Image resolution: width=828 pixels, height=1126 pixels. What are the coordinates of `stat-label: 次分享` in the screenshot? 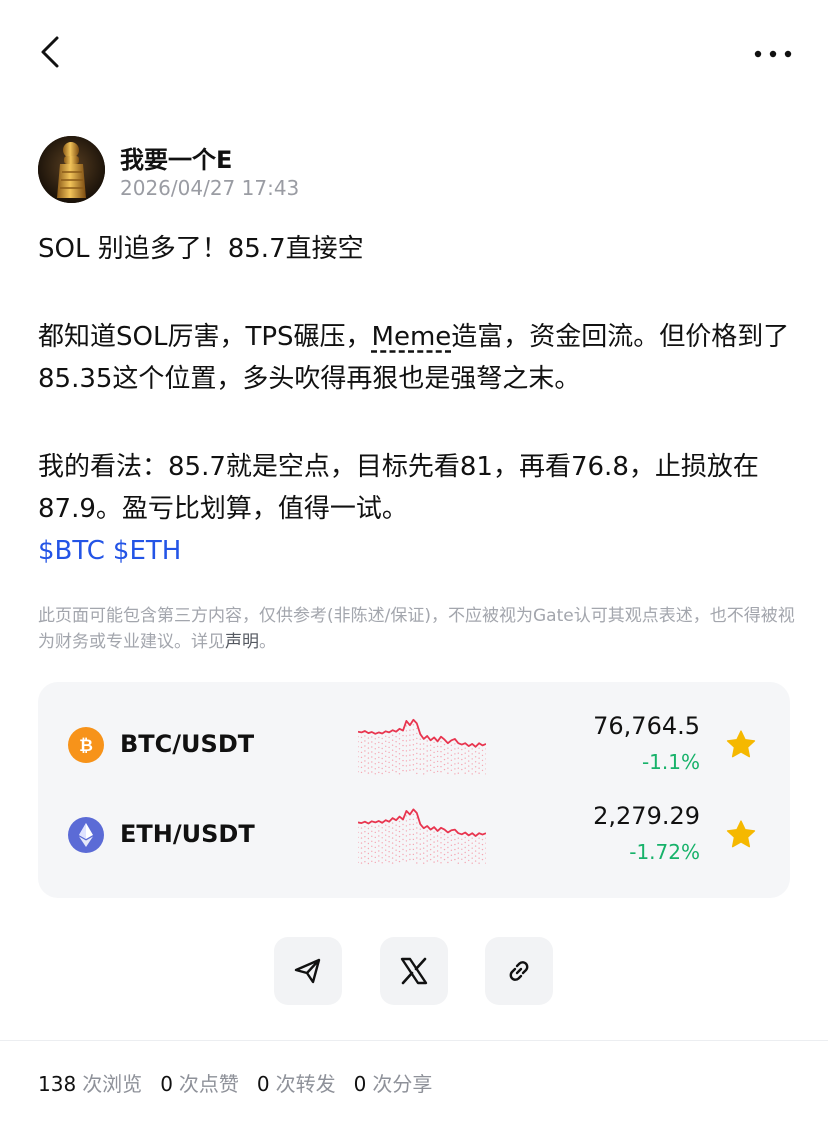 It's located at (402, 1084).